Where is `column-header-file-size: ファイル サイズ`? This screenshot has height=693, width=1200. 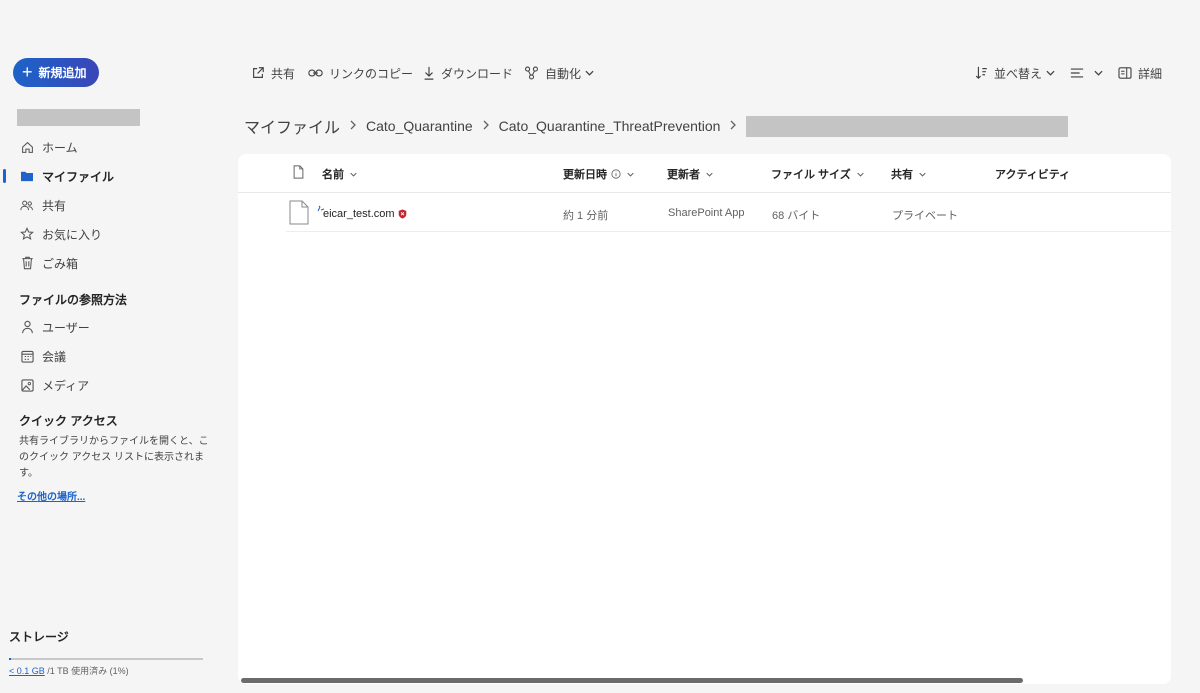 column-header-file-size: ファイル サイズ is located at coordinates (817, 174).